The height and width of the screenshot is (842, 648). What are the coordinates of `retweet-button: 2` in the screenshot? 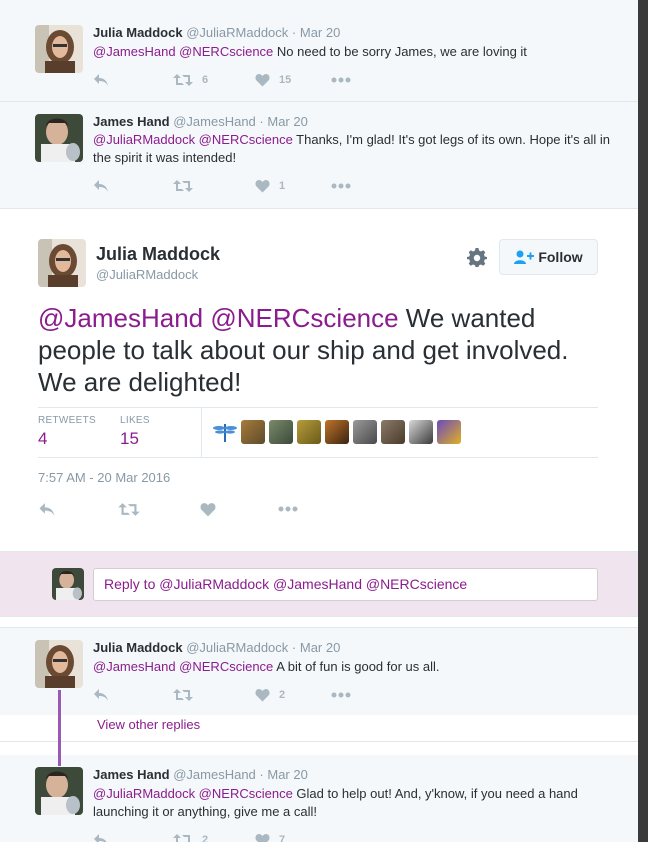 It's located at (214, 837).